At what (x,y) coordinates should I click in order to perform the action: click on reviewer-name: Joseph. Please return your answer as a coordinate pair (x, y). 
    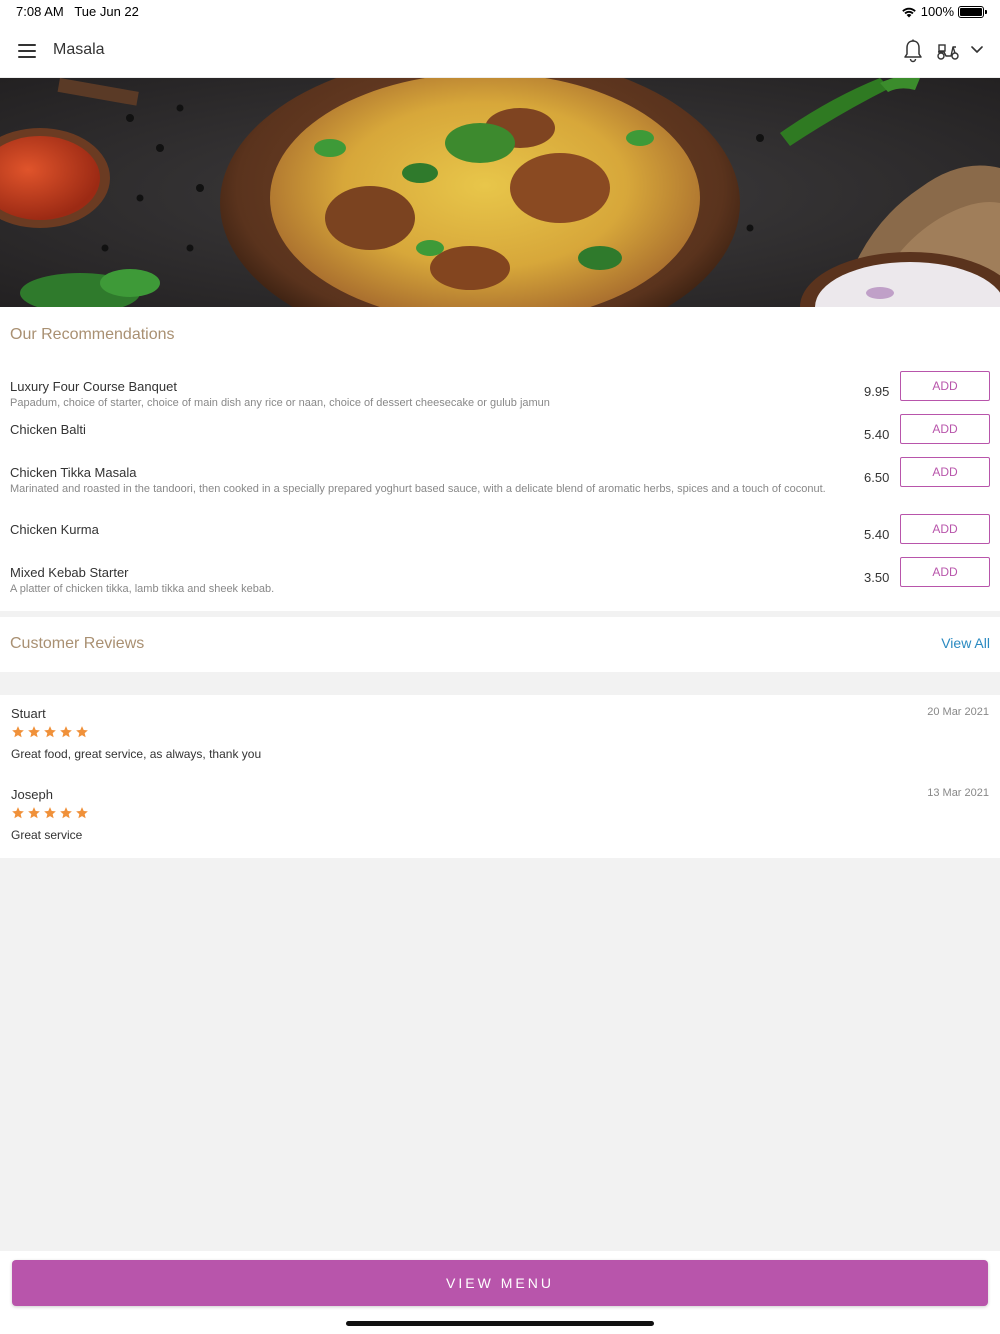
    Looking at the image, I should click on (32, 794).